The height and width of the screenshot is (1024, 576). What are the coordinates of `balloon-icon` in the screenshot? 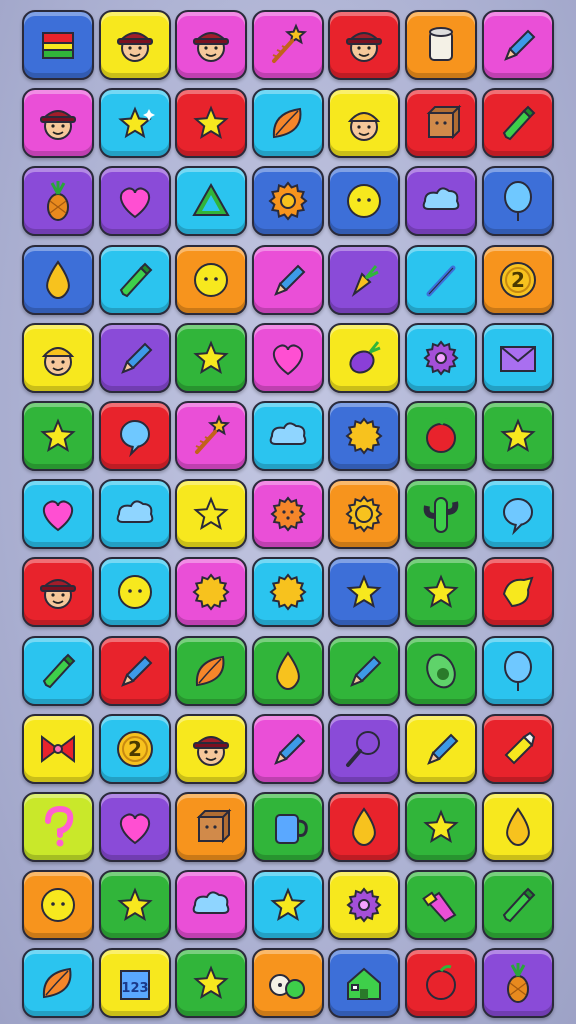 It's located at (517, 201).